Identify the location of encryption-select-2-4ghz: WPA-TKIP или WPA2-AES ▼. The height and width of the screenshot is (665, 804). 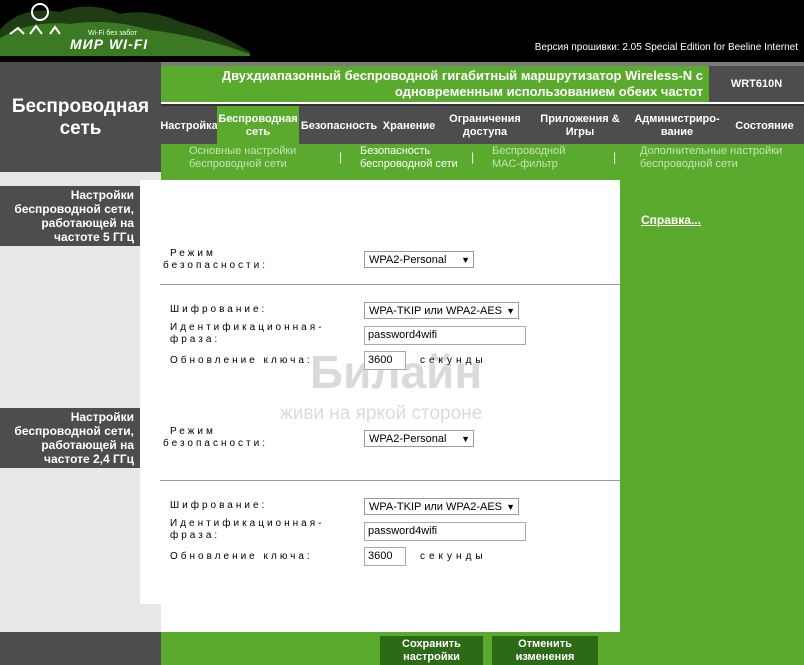
(441, 506).